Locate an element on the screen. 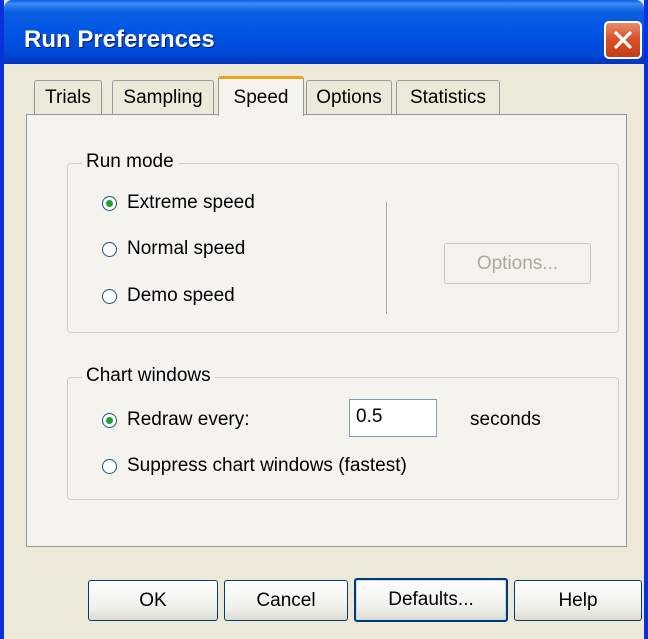 This screenshot has height=639, width=648. button-label: Cancel is located at coordinates (286, 600).